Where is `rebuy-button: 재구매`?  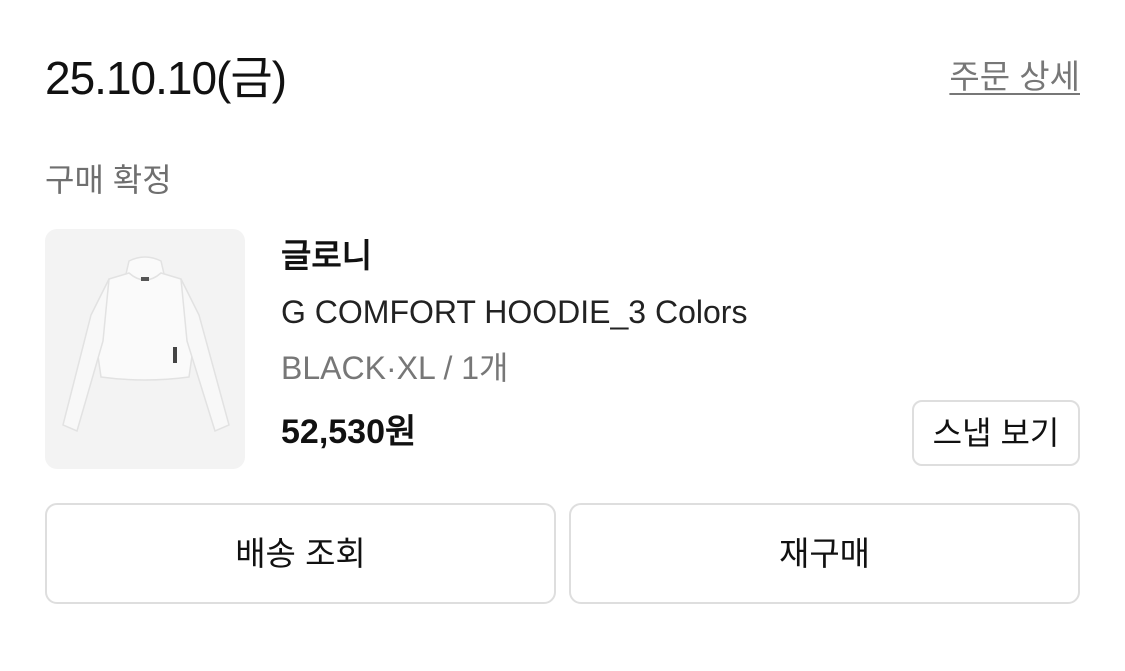 rebuy-button: 재구매 is located at coordinates (824, 553).